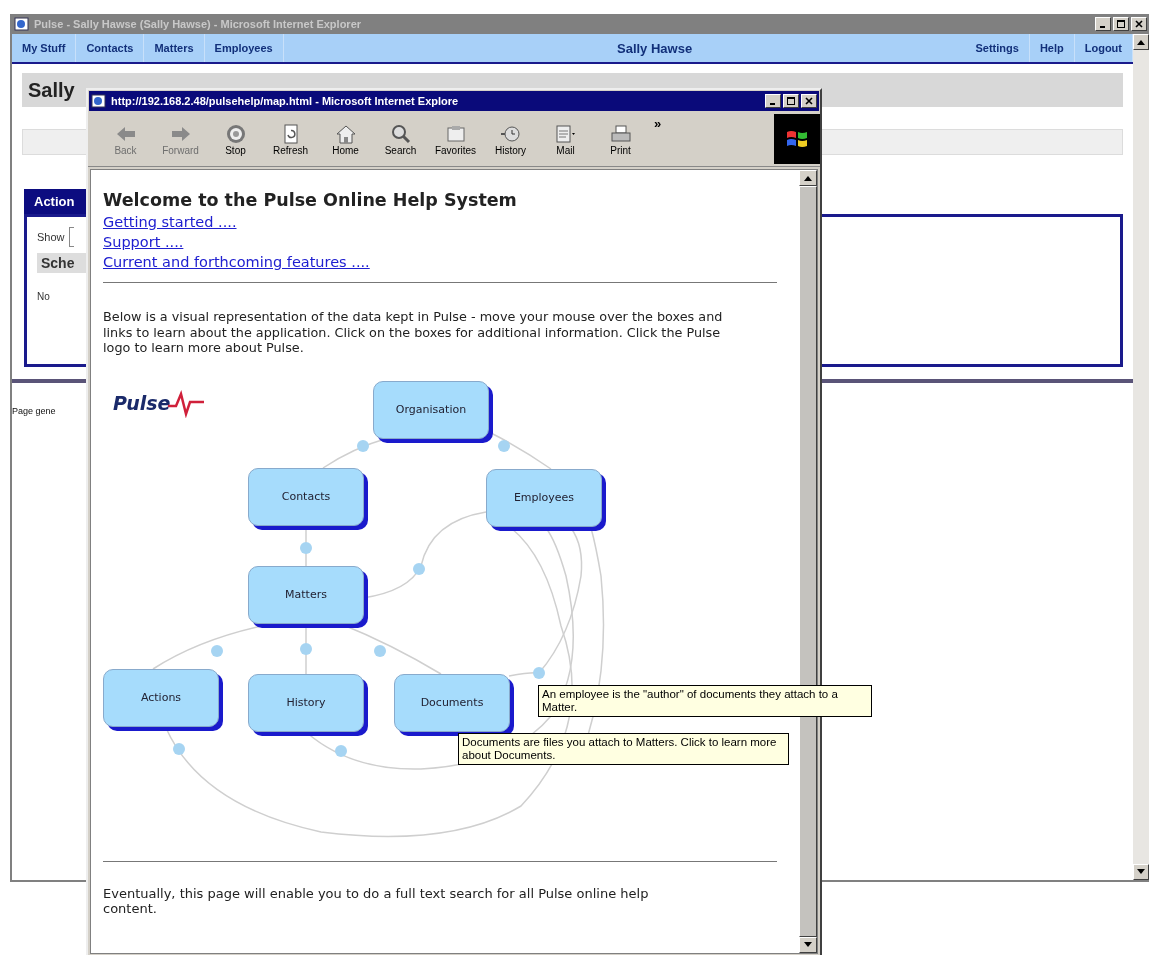 The image size is (1149, 955). Describe the element at coordinates (285, 101) in the screenshot. I see `window-title: http://192.168.2.48/pulsehelp/map.html - Microsoft Internet Explore` at that location.